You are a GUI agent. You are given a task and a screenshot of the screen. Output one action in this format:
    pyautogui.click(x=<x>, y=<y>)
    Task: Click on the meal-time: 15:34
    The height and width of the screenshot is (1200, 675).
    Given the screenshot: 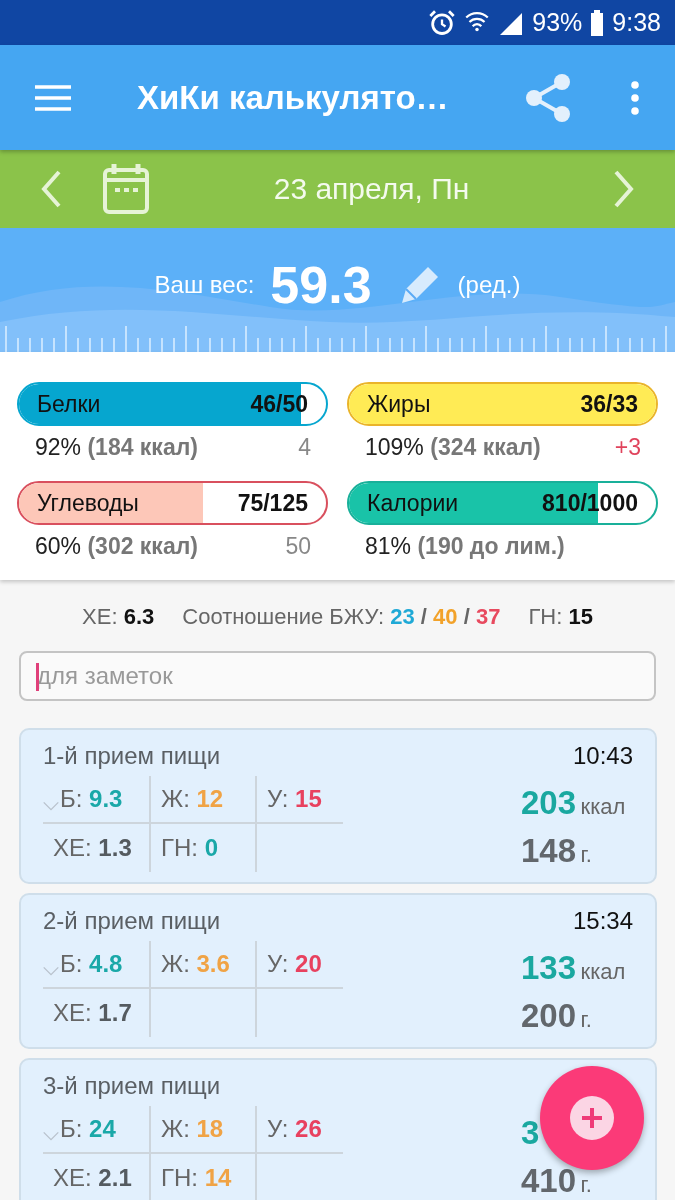 What is the action you would take?
    pyautogui.click(x=602, y=921)
    